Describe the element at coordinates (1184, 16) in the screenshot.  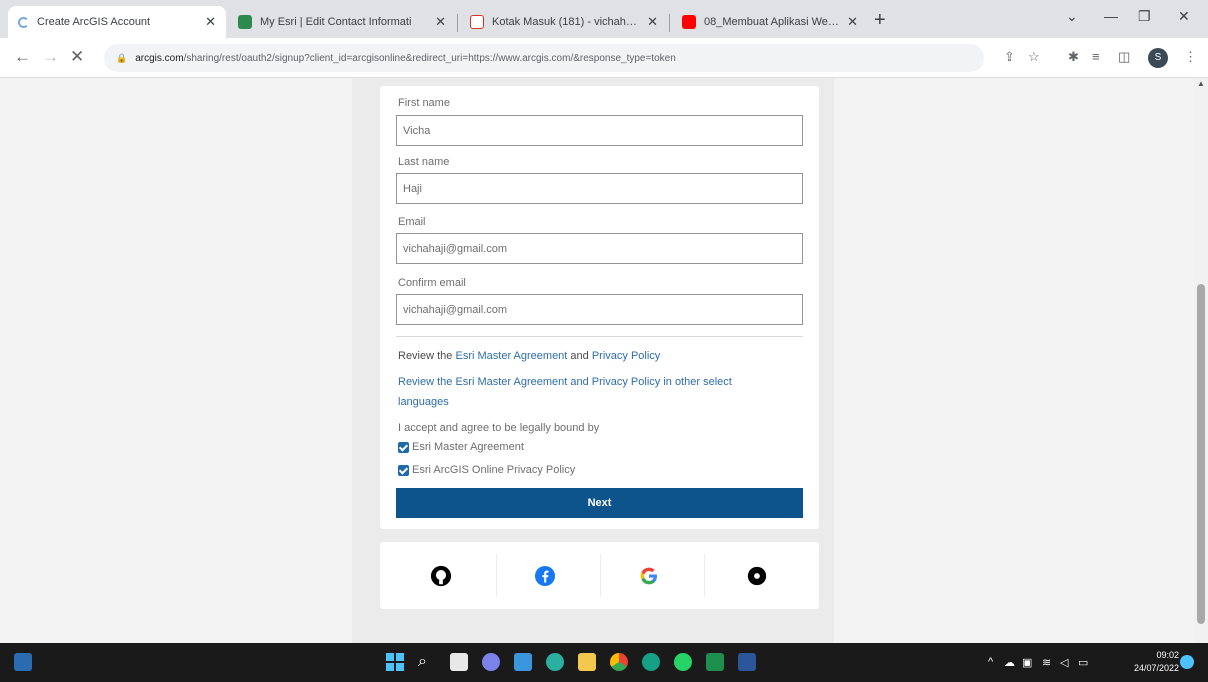
I see `window-close-button: ✕` at that location.